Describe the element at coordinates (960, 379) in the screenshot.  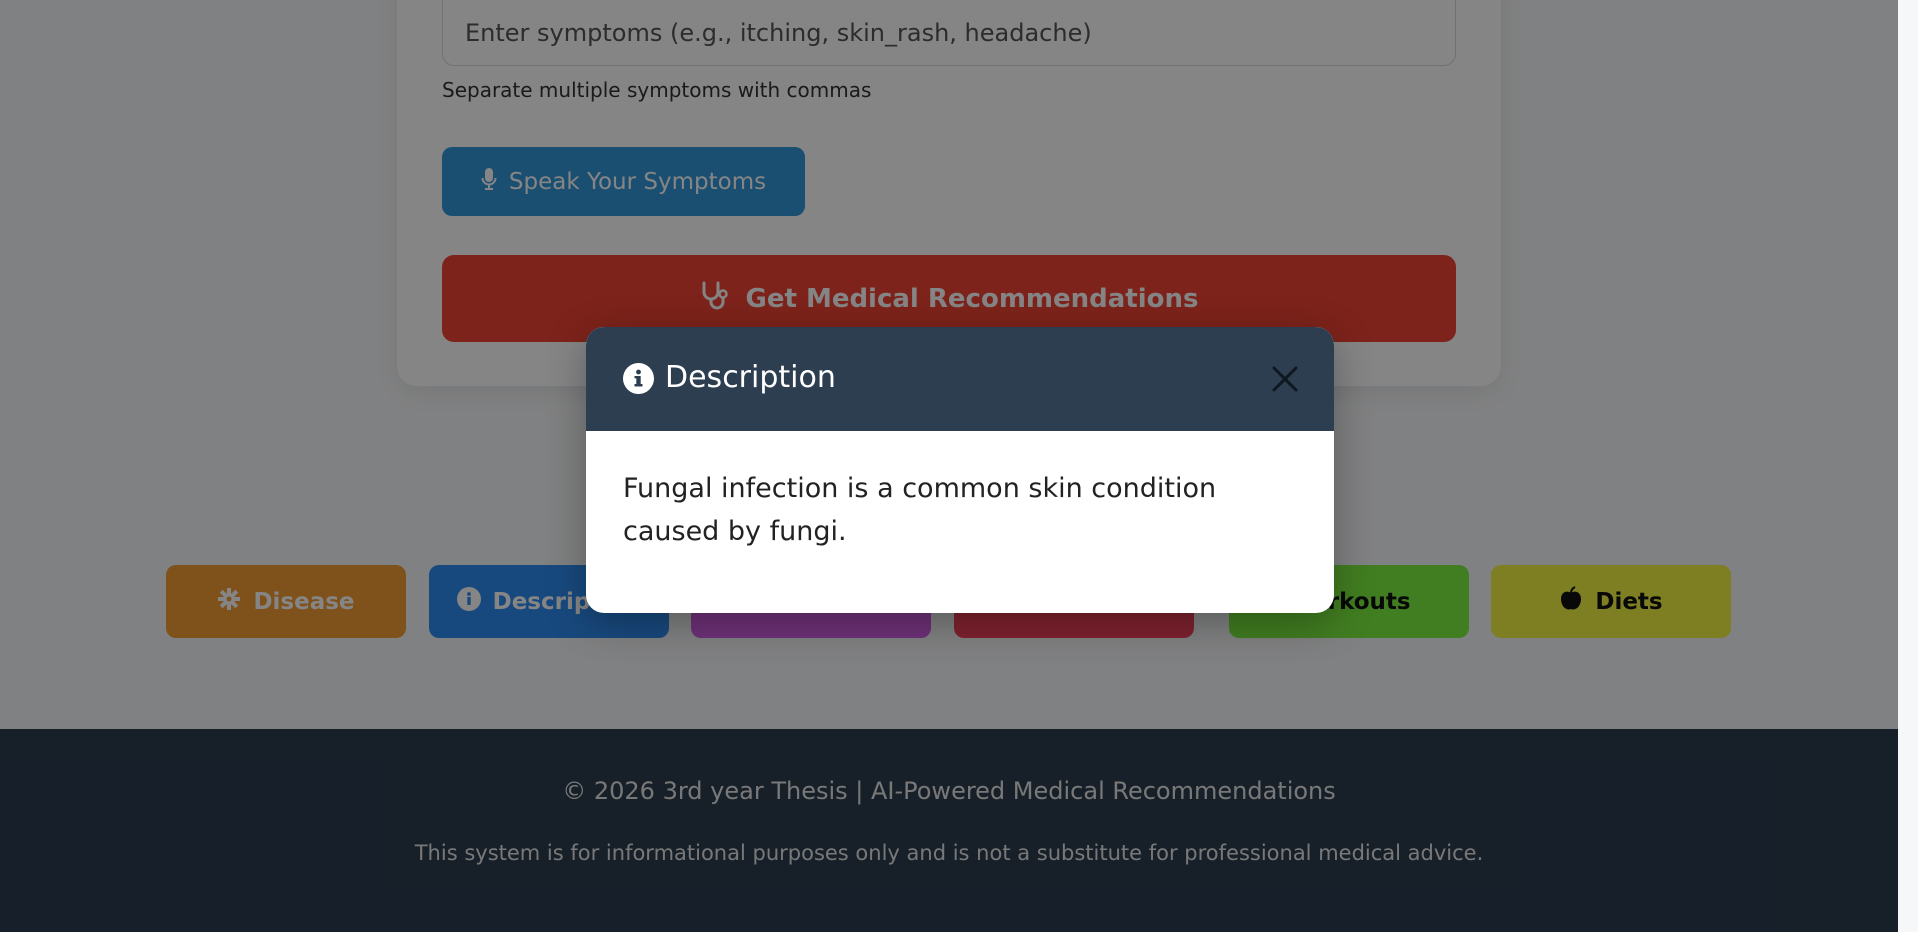
I see `modal-header: Description` at that location.